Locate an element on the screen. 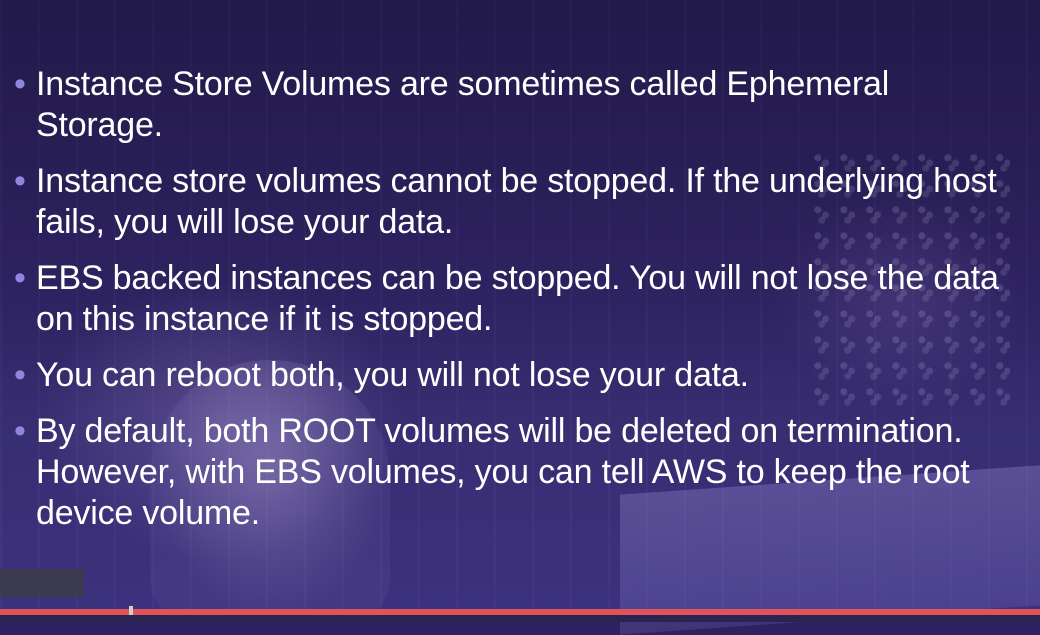 The height and width of the screenshot is (635, 1040). player-bottom-strip is located at coordinates (520, 618).